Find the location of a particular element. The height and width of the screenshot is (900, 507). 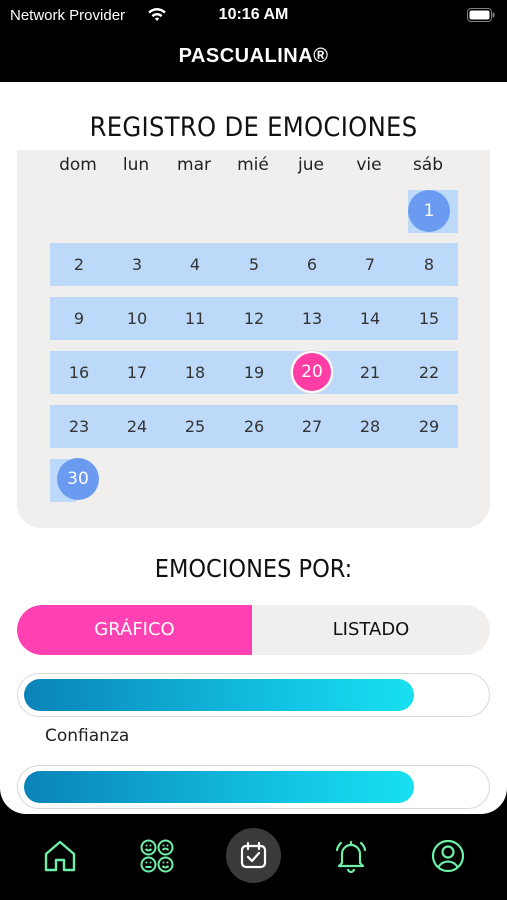

calendar-day-18: 18 is located at coordinates (195, 372).